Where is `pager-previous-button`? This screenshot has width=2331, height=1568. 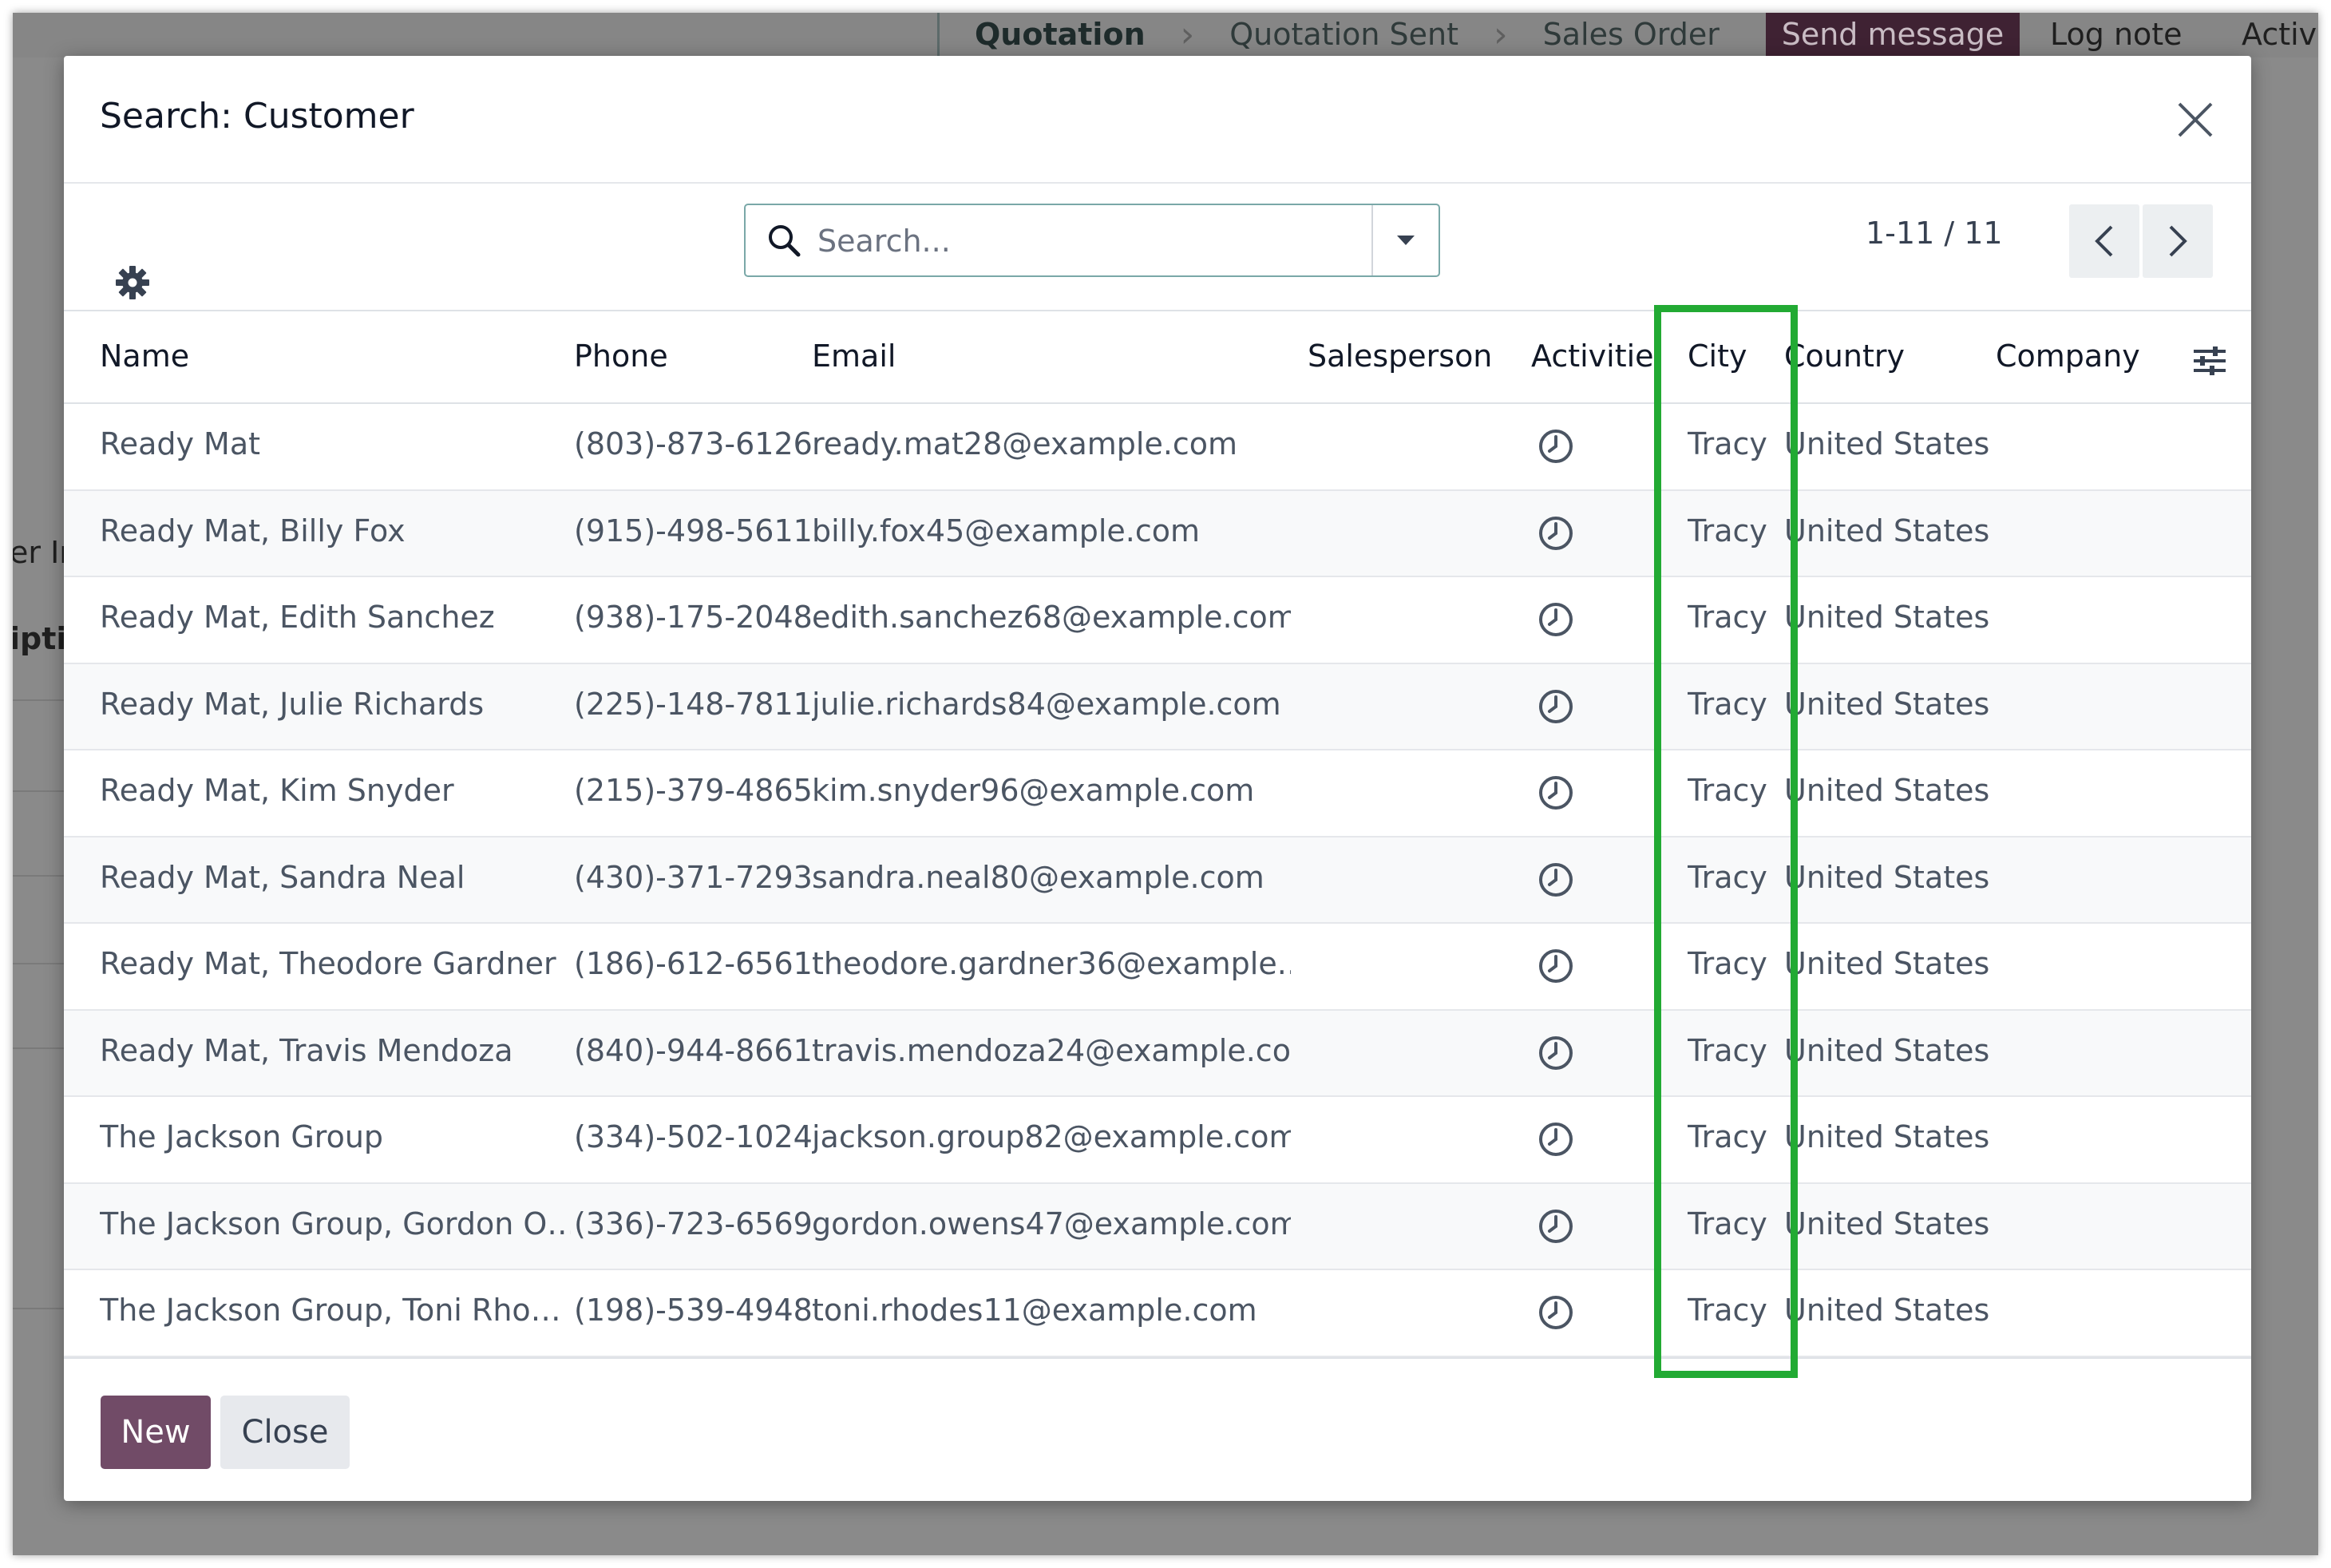 pager-previous-button is located at coordinates (2104, 241).